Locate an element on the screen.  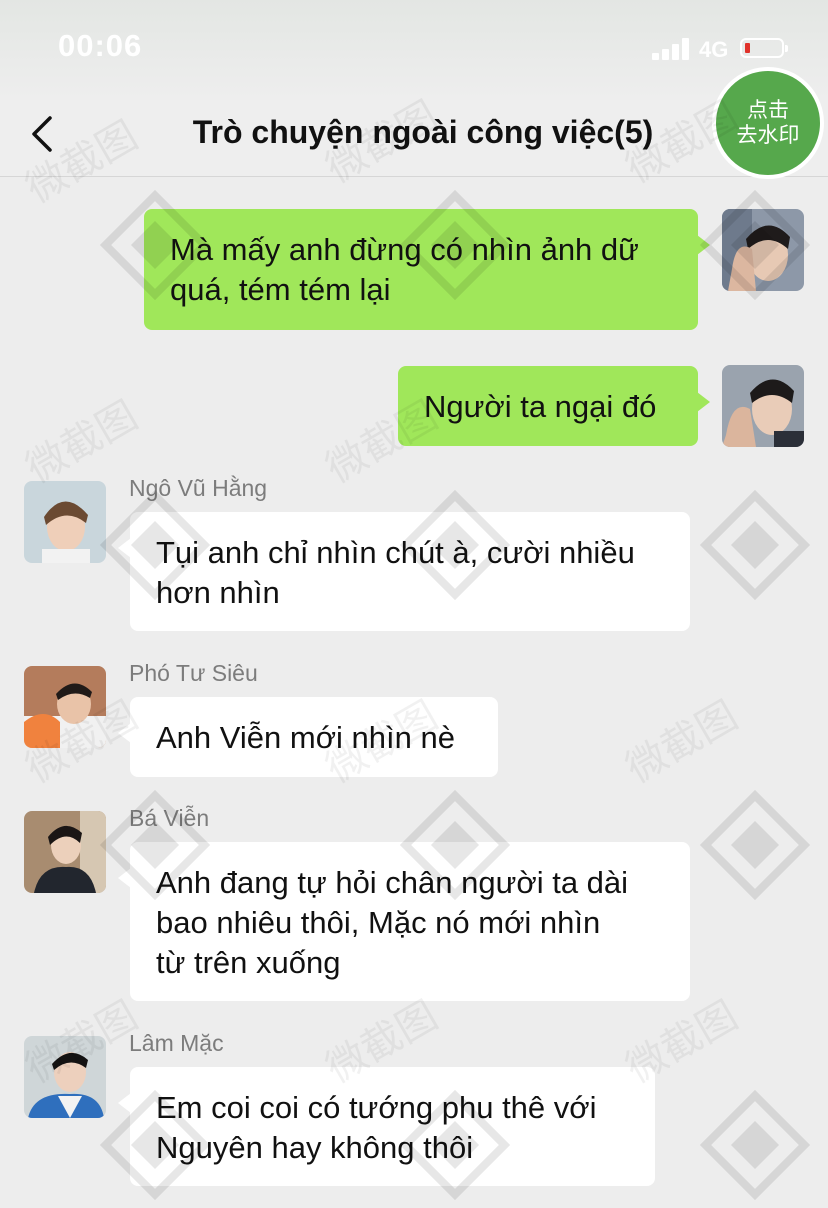
sender-name: Phó Tư Siêu is located at coordinates (193, 673).